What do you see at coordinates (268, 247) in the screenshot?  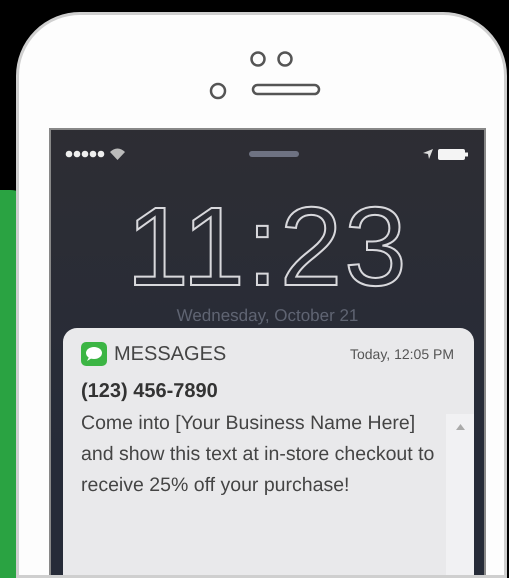 I see `lock-screen-clock: 11:23` at bounding box center [268, 247].